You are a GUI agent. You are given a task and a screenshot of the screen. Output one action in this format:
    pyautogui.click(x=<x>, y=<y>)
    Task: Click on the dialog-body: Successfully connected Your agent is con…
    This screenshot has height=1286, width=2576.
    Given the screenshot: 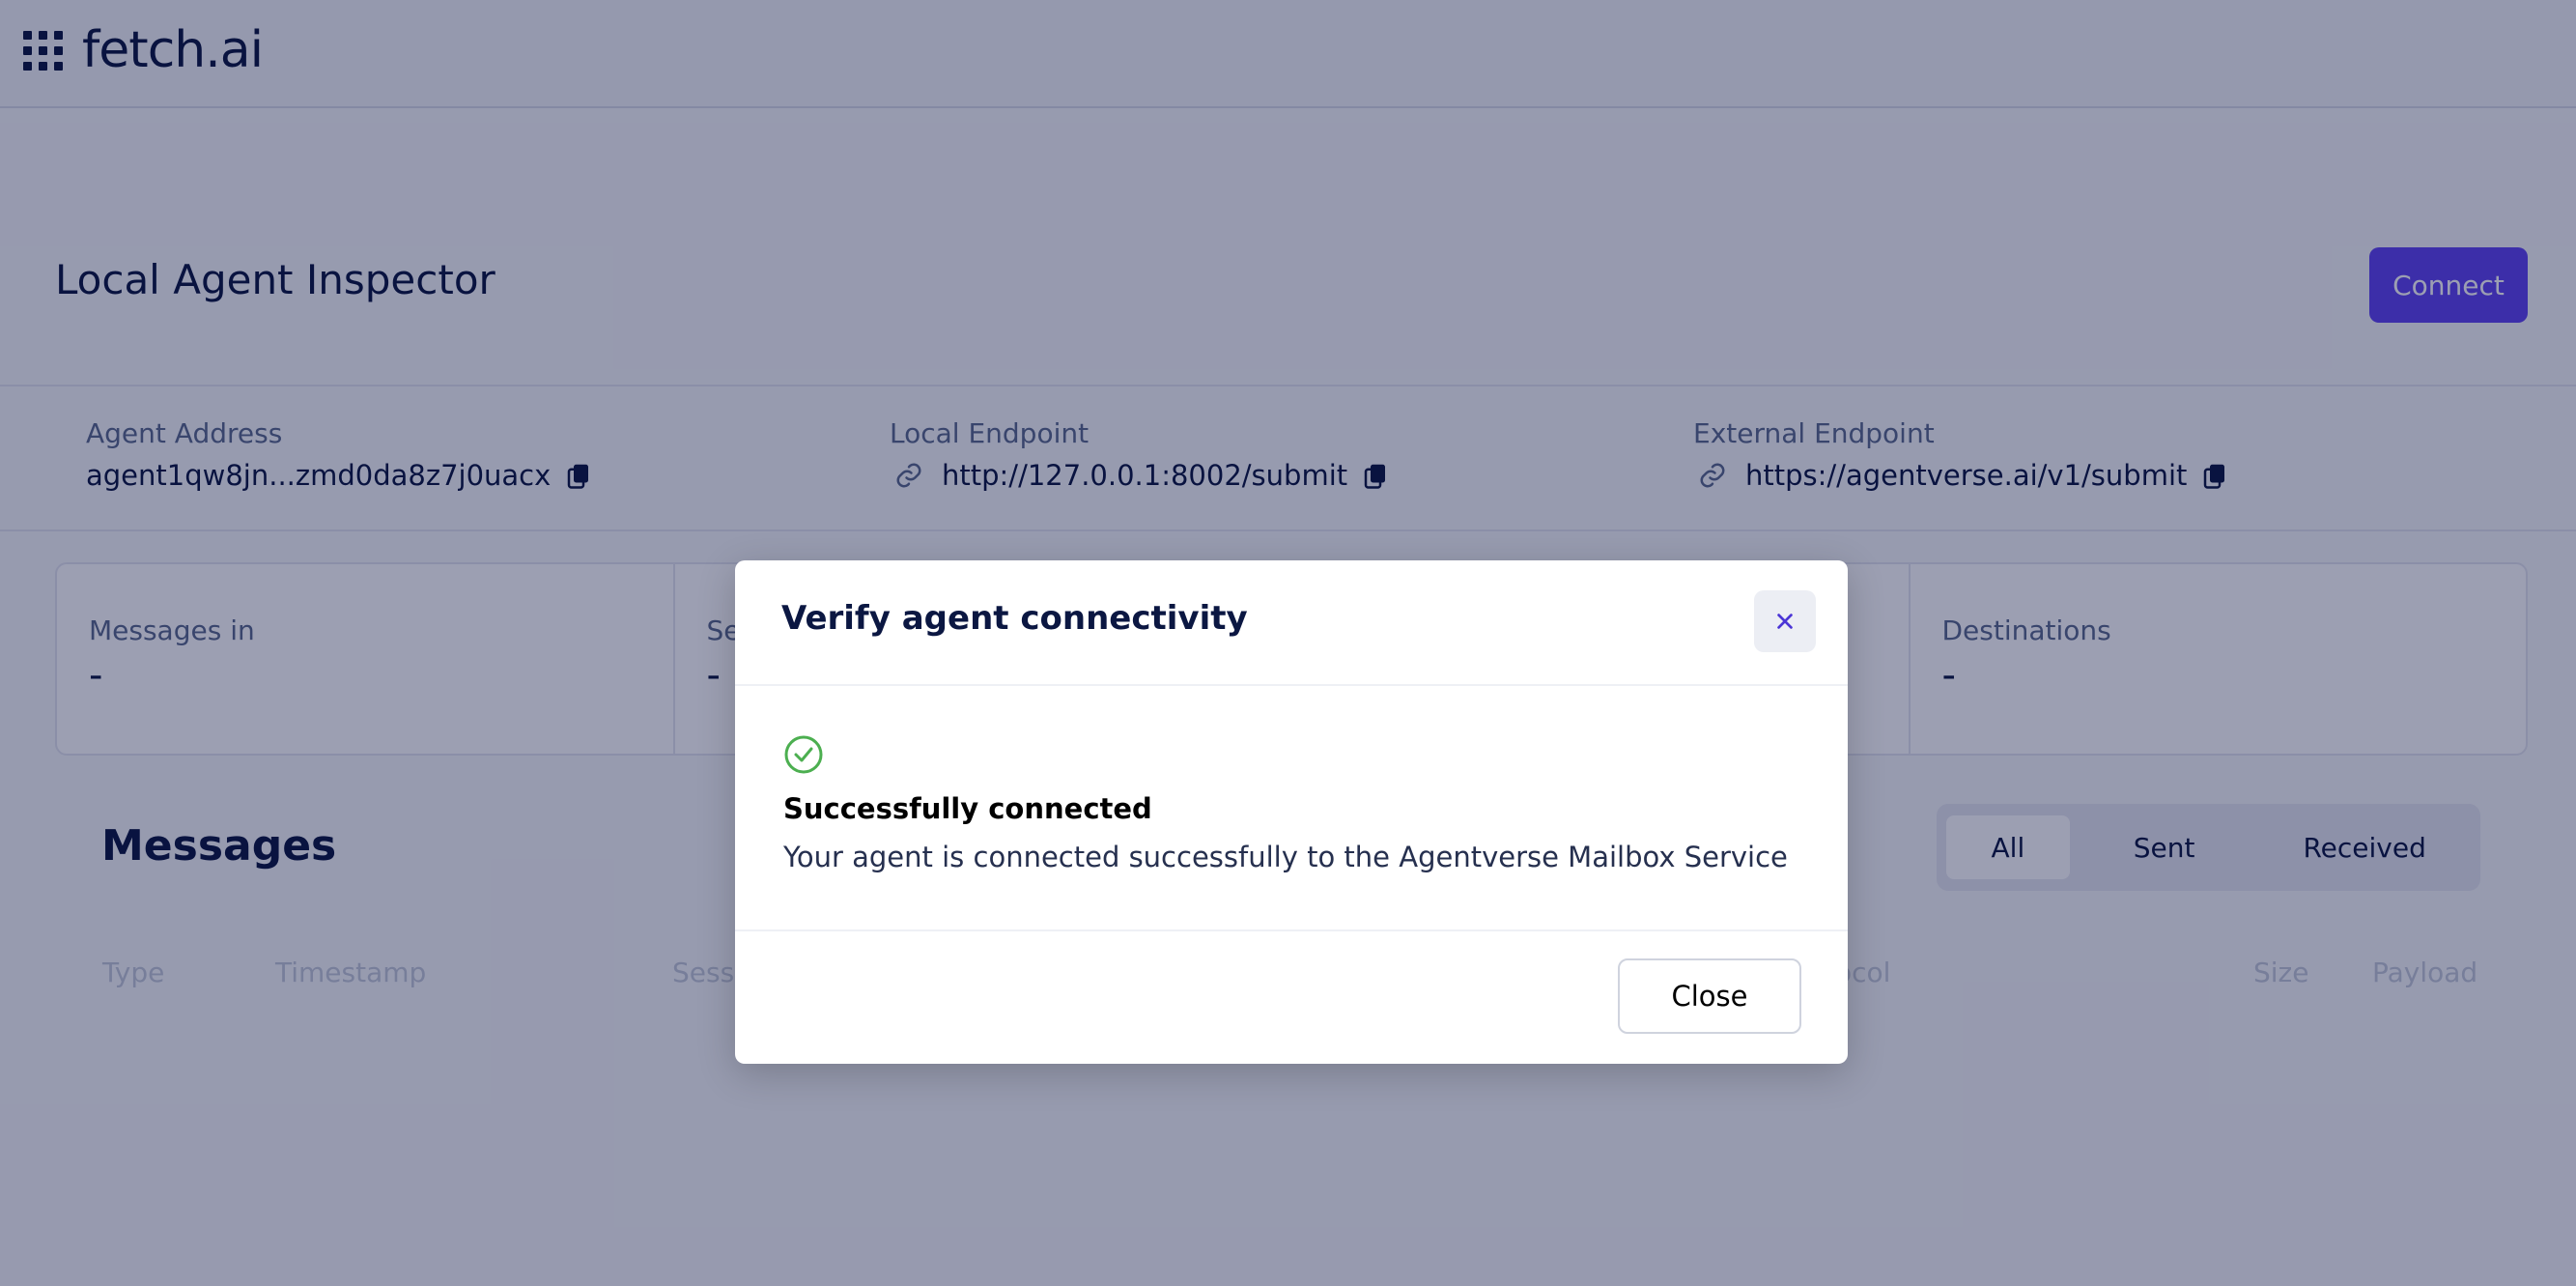 What is the action you would take?
    pyautogui.click(x=1291, y=809)
    